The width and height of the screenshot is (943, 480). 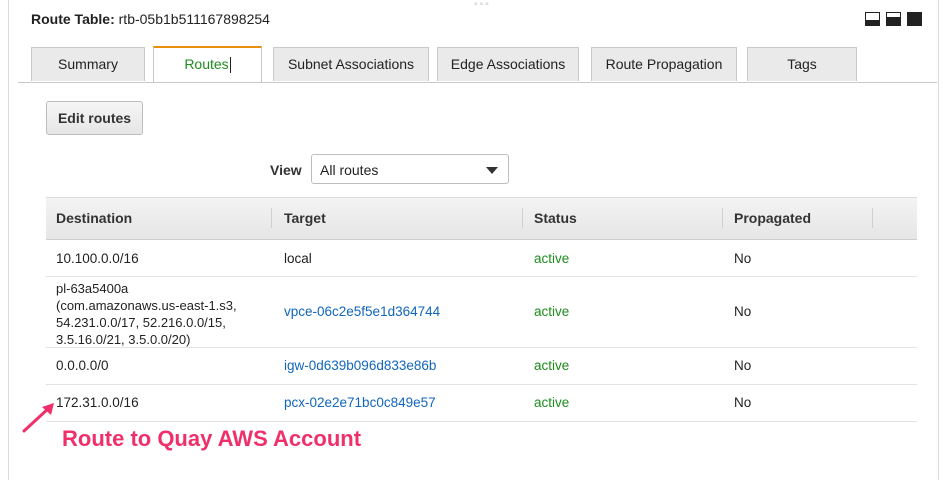 I want to click on annotation-arrow-icon, so click(x=38, y=418).